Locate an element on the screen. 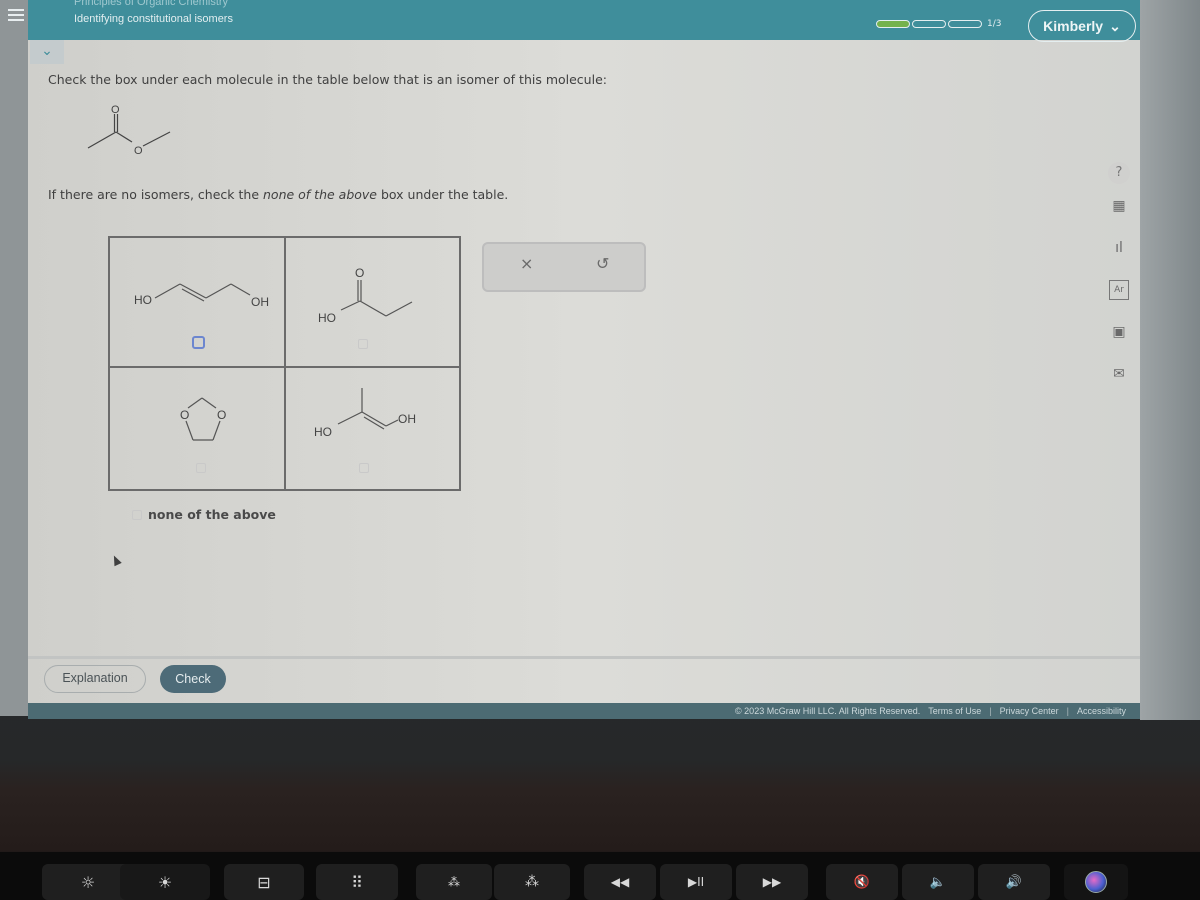  progress-indicator: 1/3 is located at coordinates (938, 24).